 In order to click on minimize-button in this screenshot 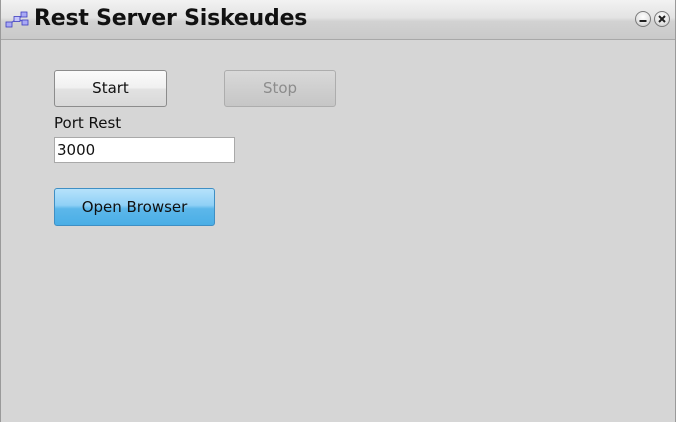, I will do `click(643, 19)`.